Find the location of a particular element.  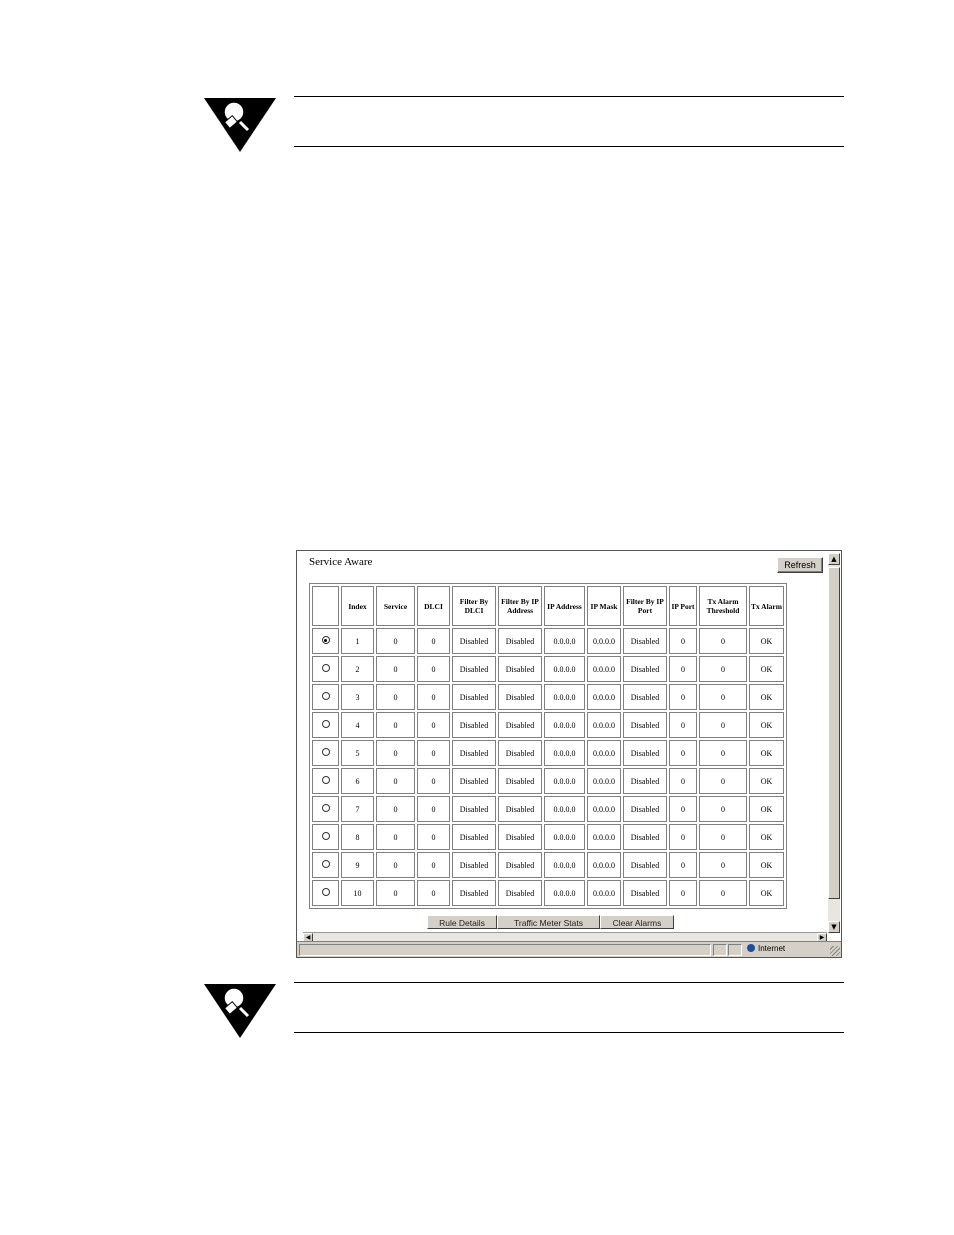

table-cell: 9 is located at coordinates (357, 865).